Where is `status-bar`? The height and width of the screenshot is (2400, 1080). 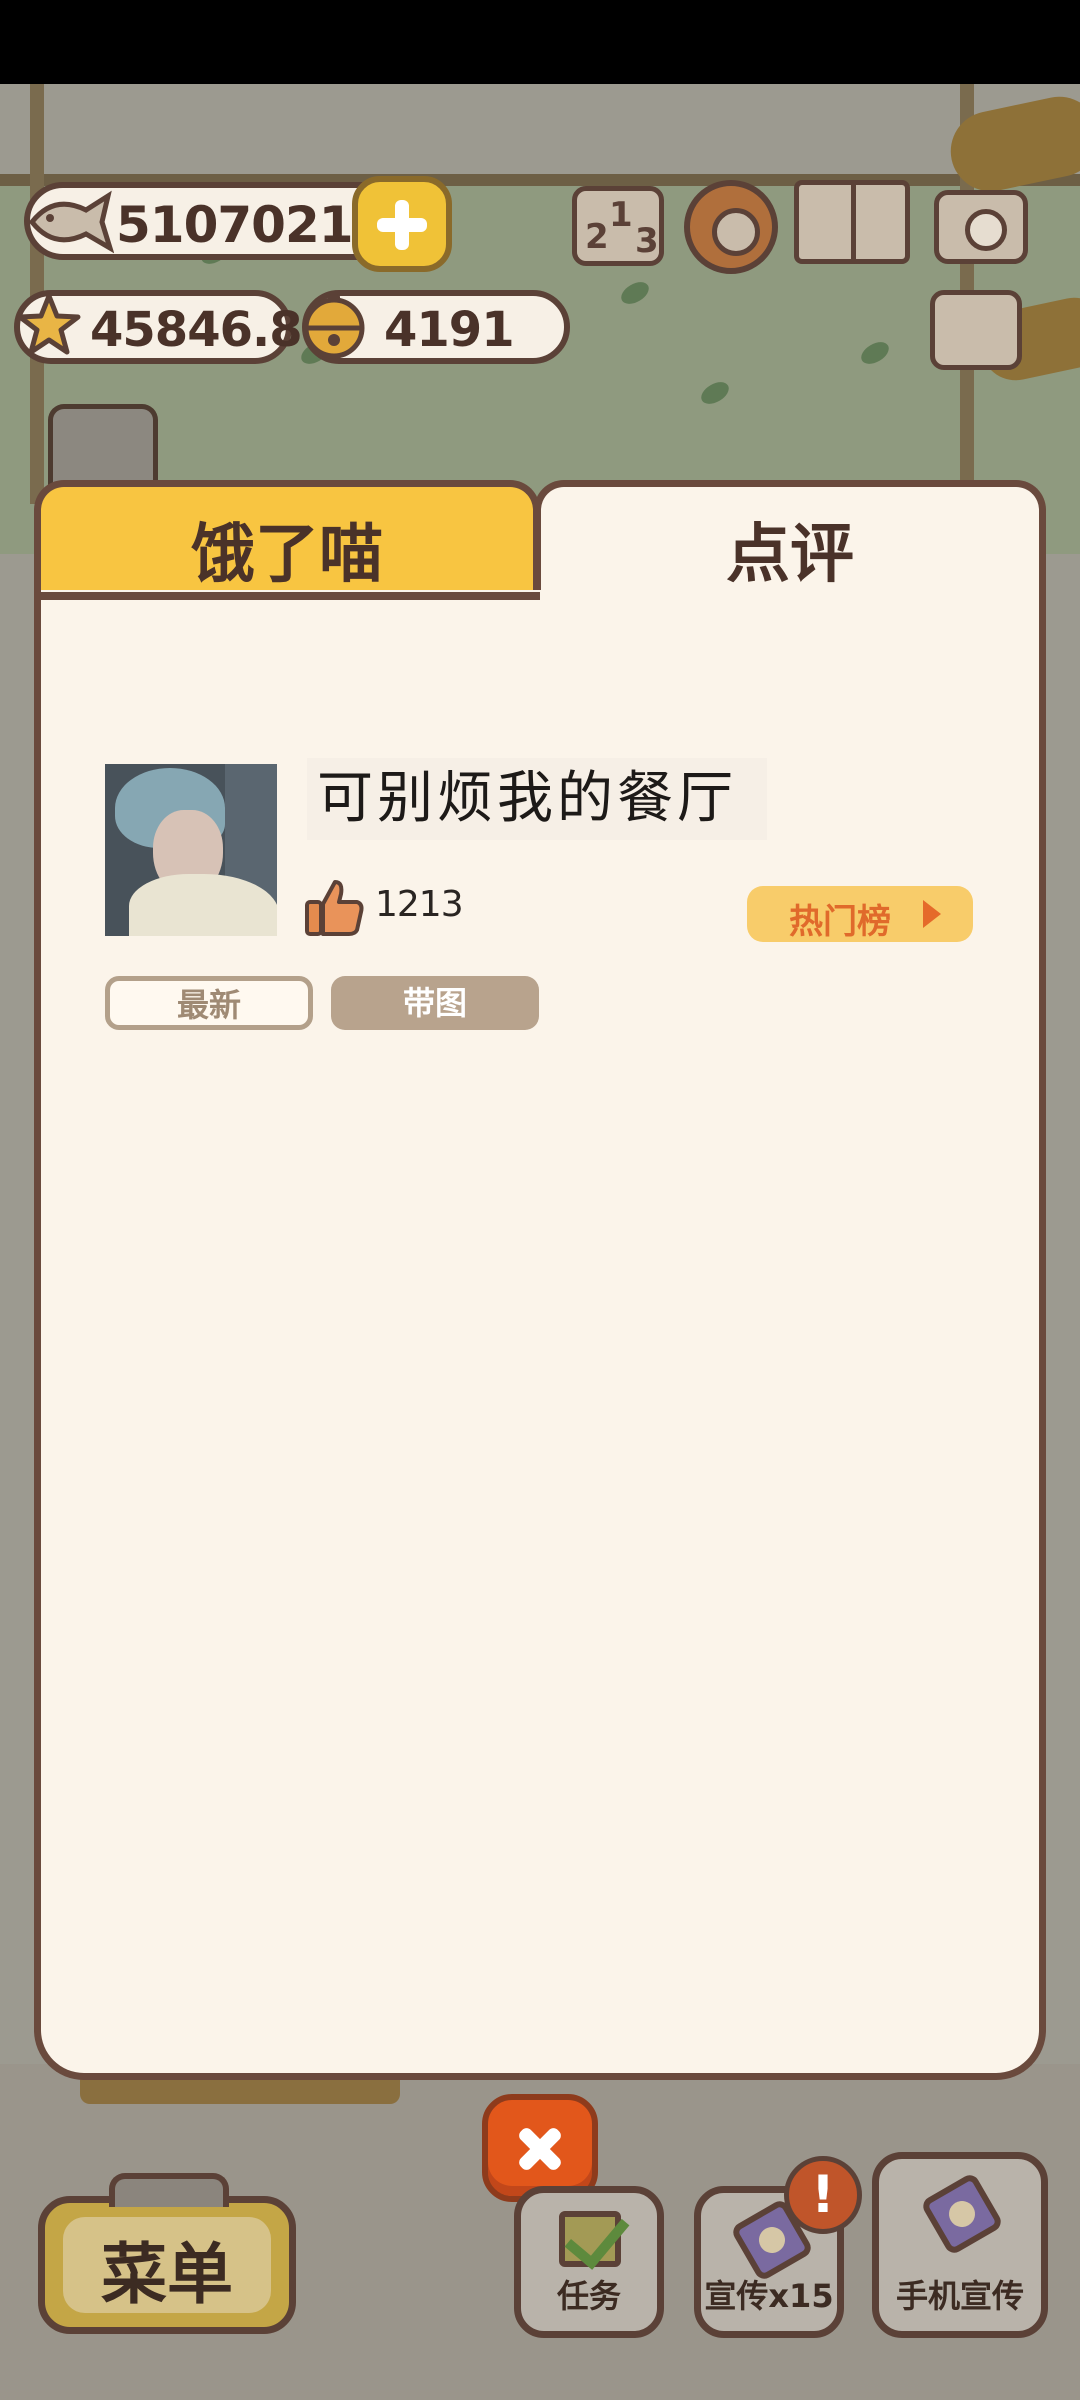 status-bar is located at coordinates (540, 42).